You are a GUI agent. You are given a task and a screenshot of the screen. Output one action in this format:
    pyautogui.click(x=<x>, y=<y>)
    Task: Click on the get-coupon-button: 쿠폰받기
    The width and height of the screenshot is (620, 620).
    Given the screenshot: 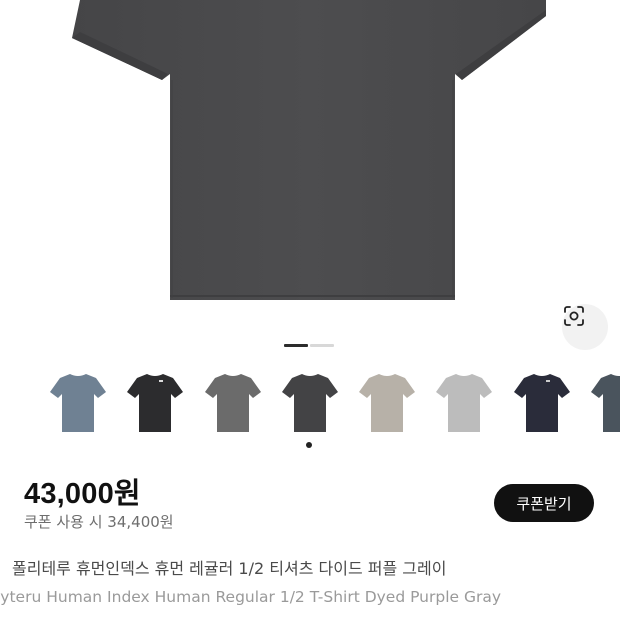 What is the action you would take?
    pyautogui.click(x=544, y=503)
    